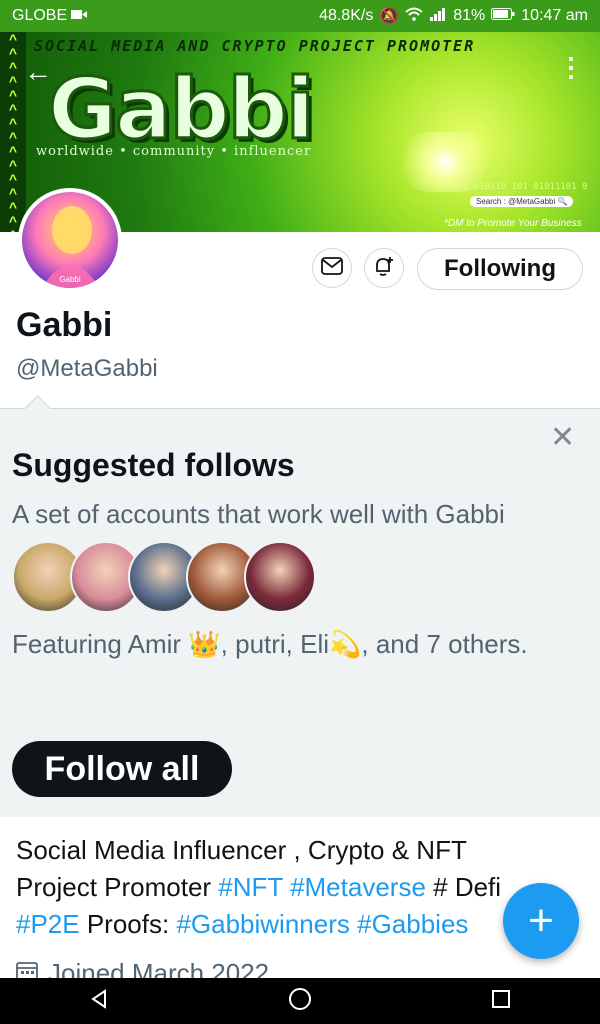 The height and width of the screenshot is (1024, 600). I want to click on bell-plus-icon, so click(384, 268).